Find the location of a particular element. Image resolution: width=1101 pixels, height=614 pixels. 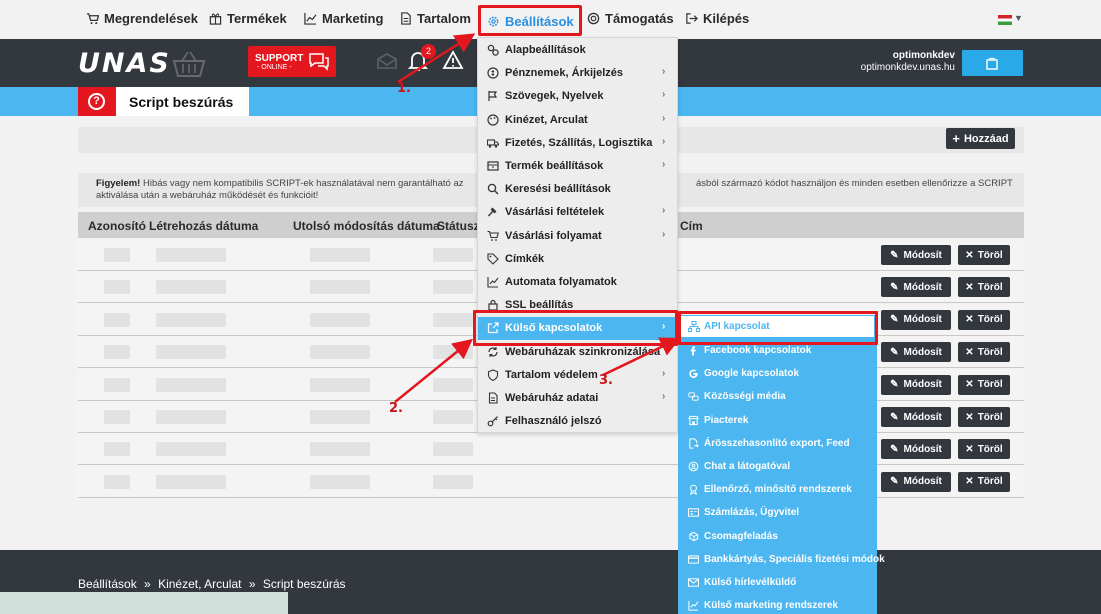

breadcrumb-item: Beállítások is located at coordinates (107, 584).